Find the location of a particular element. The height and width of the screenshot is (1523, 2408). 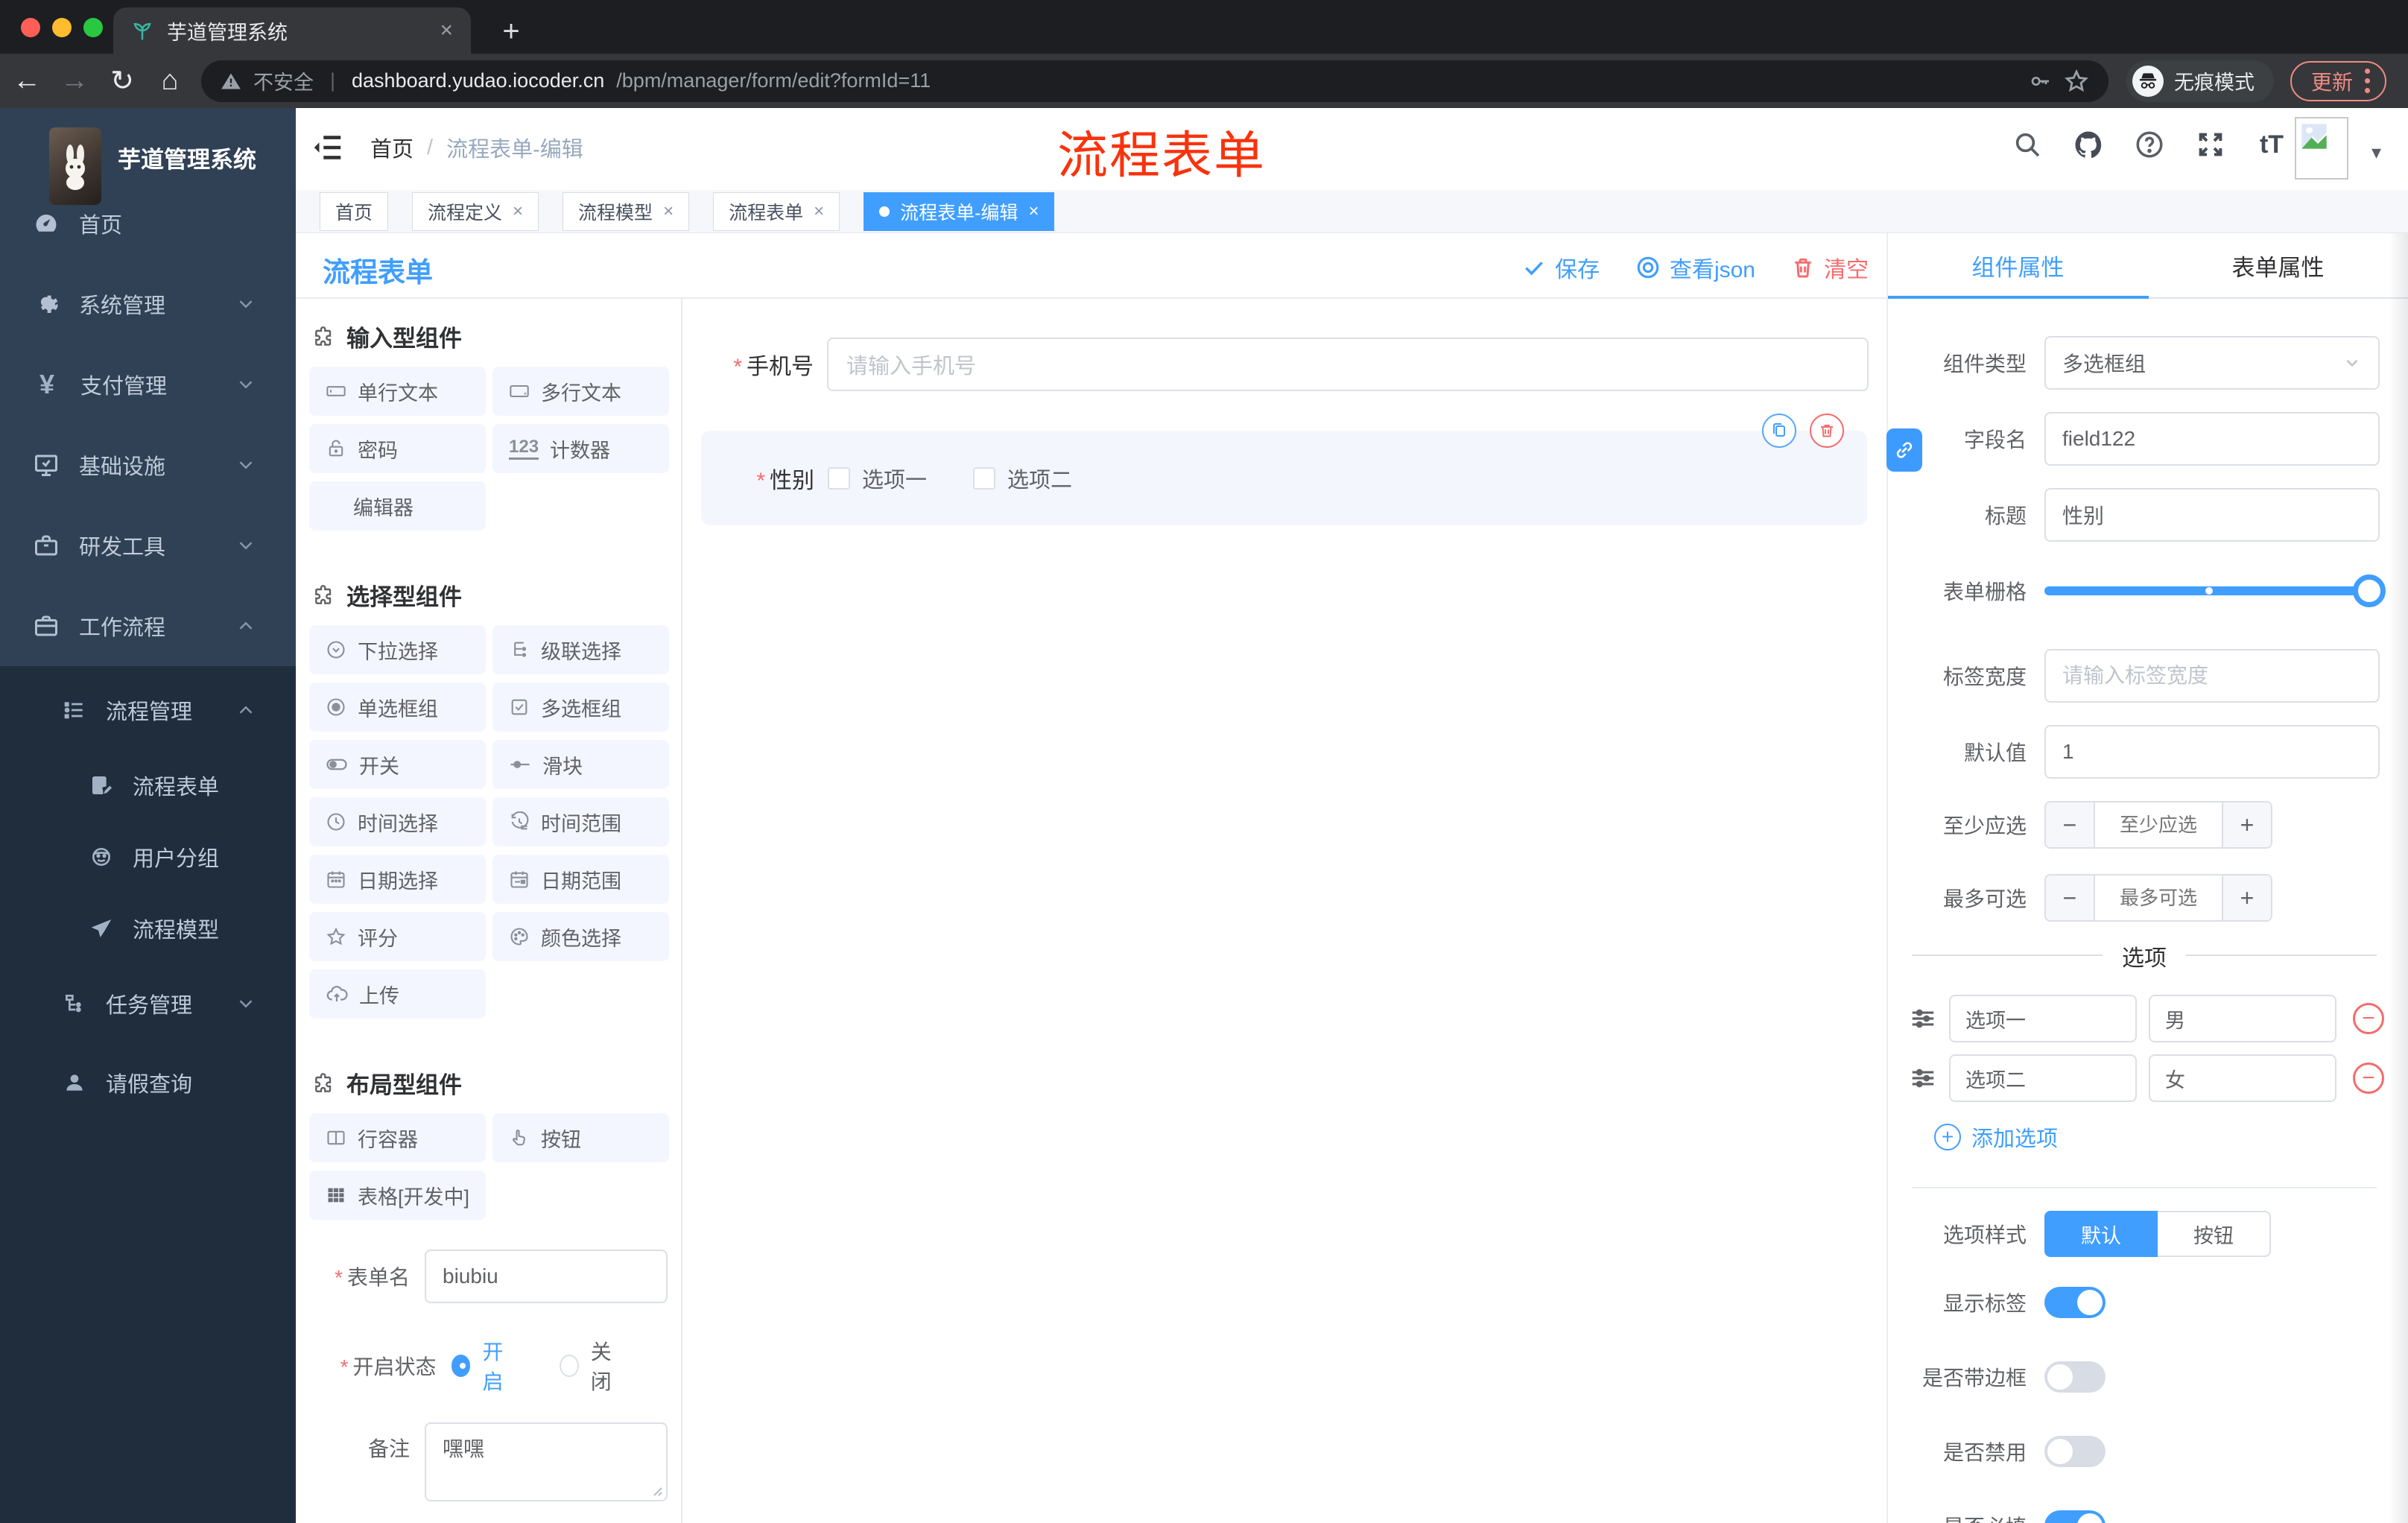

form-grid-slider is located at coordinates (2215, 591).